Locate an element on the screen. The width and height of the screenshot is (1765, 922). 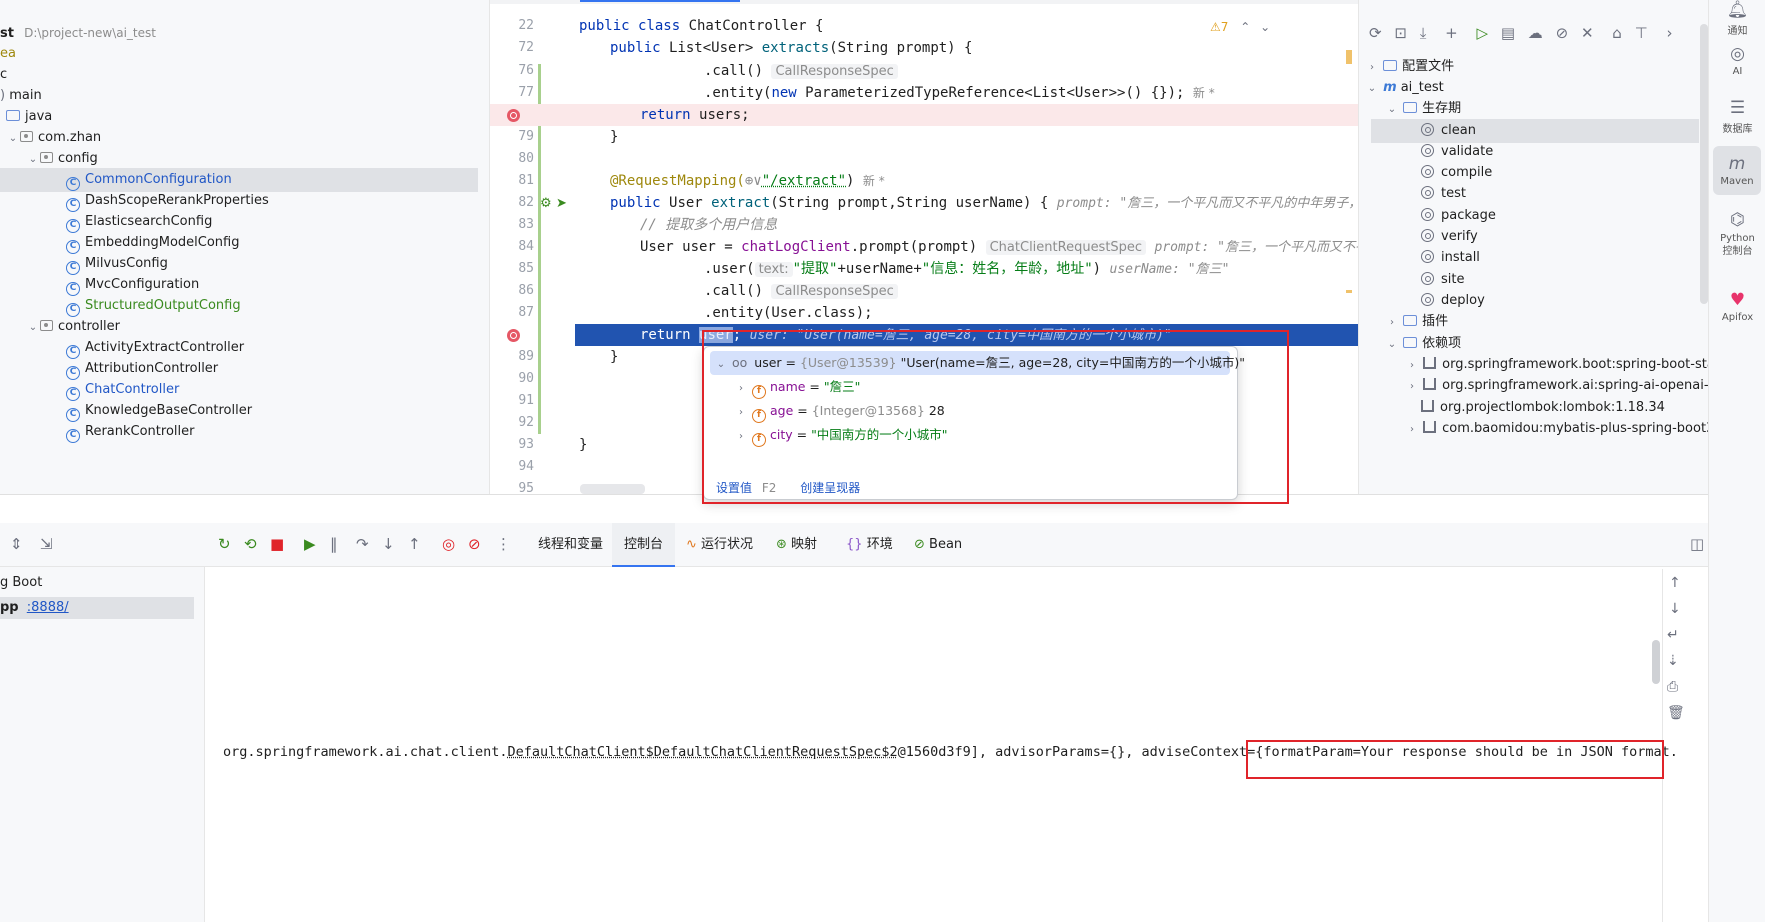
maven-lifecycle: ⌄ 生存期 is located at coordinates (1423, 109).